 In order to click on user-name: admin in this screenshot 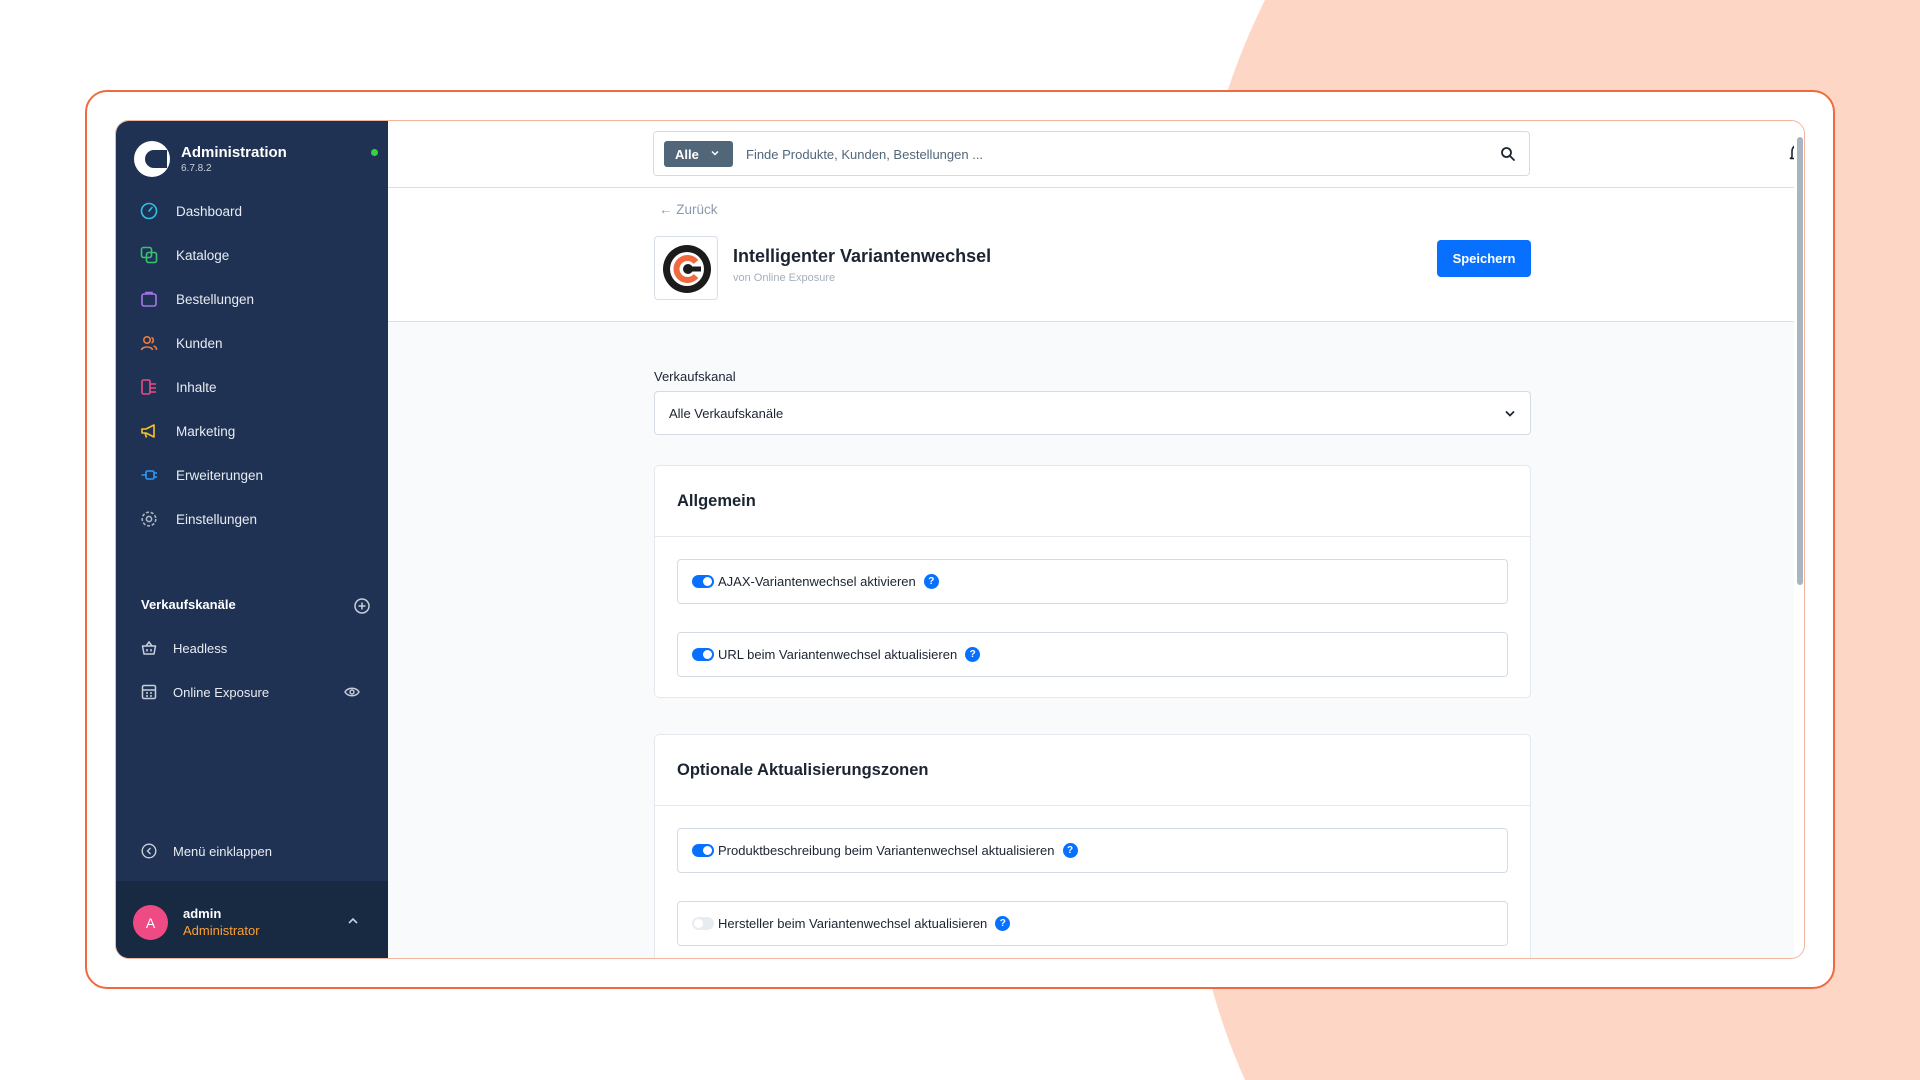, I will do `click(202, 913)`.